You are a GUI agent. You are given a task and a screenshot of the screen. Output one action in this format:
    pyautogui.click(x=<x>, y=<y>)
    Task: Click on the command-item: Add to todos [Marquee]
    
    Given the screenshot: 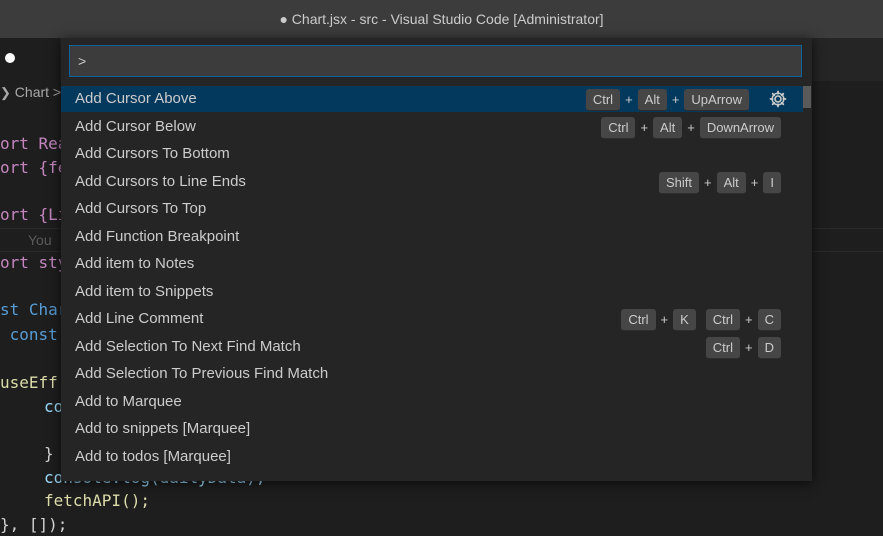 What is the action you would take?
    pyautogui.click(x=432, y=457)
    